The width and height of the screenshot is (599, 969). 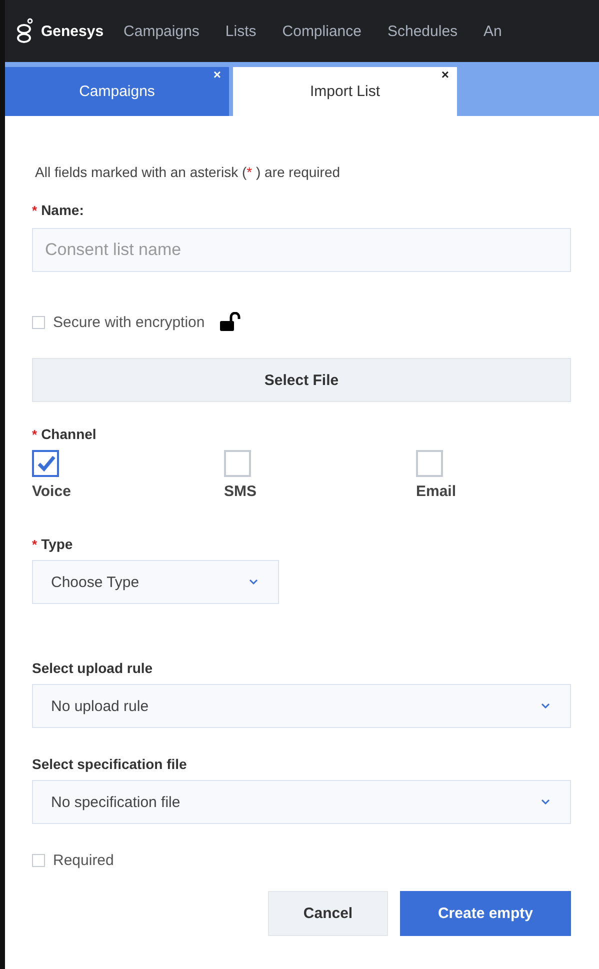 I want to click on checkbox-label: Email, so click(x=436, y=491).